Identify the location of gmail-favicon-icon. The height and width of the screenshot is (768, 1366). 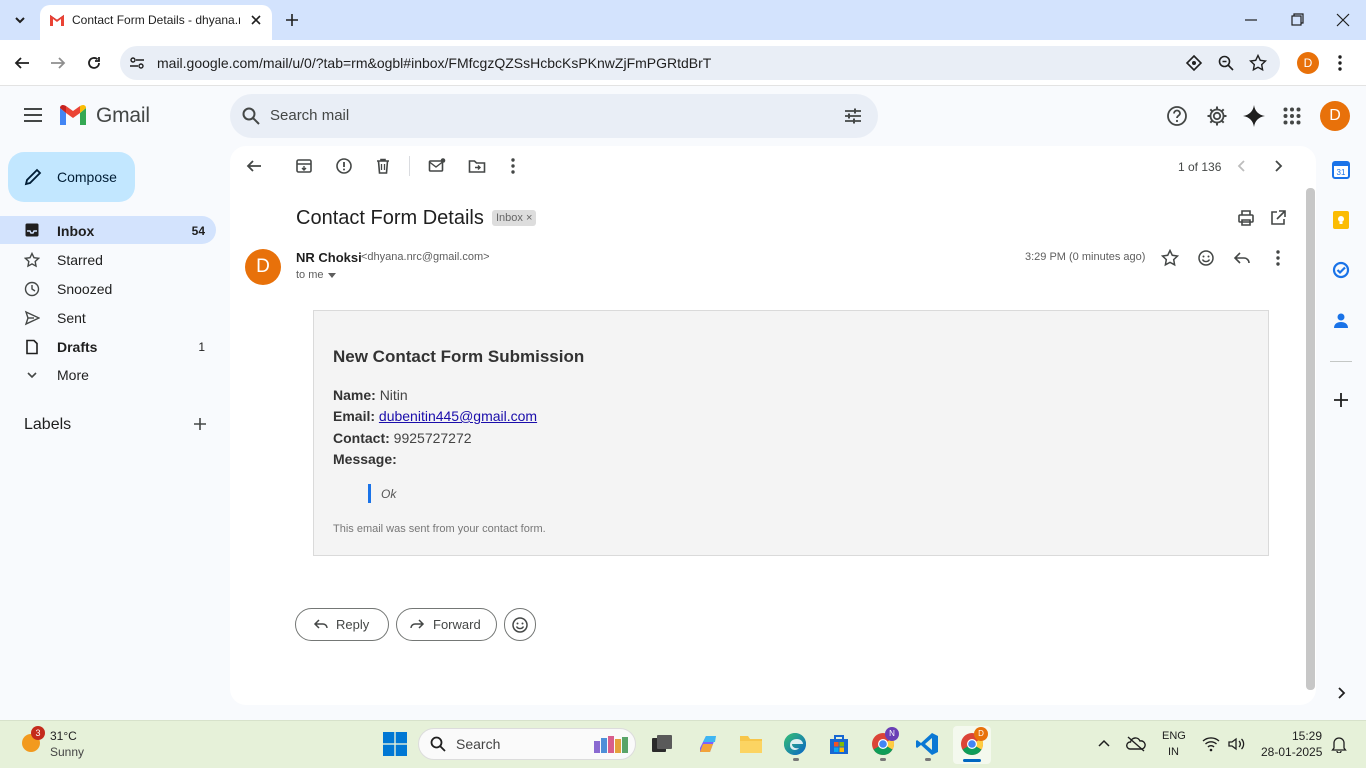
(57, 20).